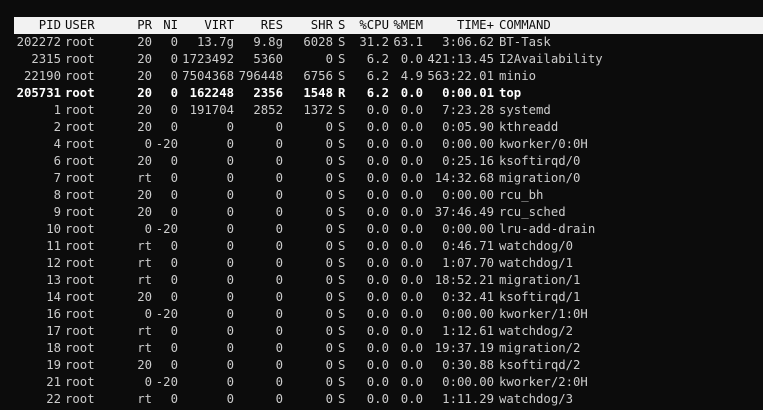 This screenshot has width=763, height=410. I want to click on time-cell: 0:00.01, so click(468, 93).